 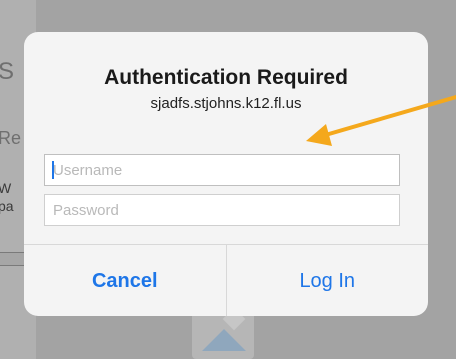 I want to click on dialog-title: Authentication Required, so click(x=226, y=77).